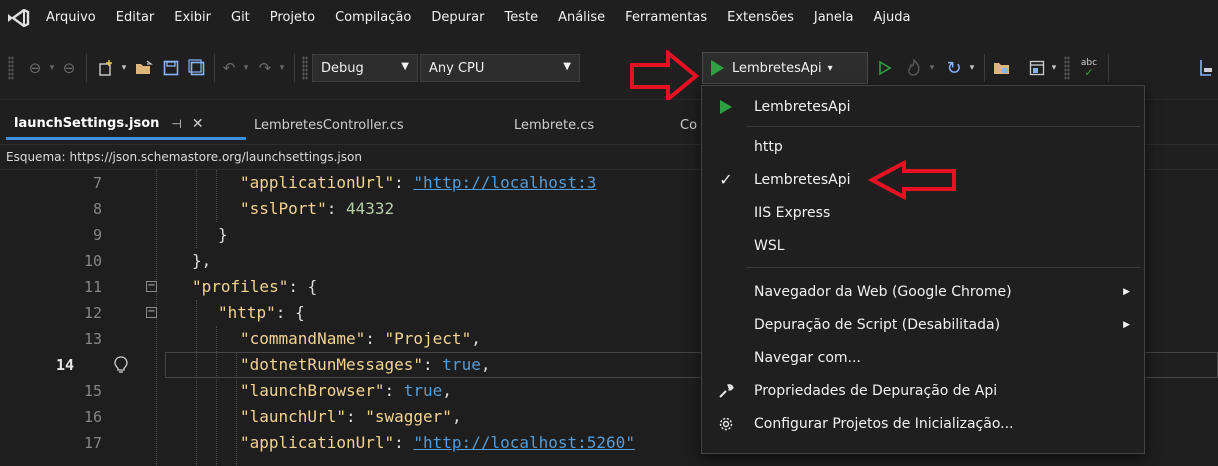 This screenshot has height=466, width=1218. What do you see at coordinates (202, 260) in the screenshot?
I see `json-brace: },` at bounding box center [202, 260].